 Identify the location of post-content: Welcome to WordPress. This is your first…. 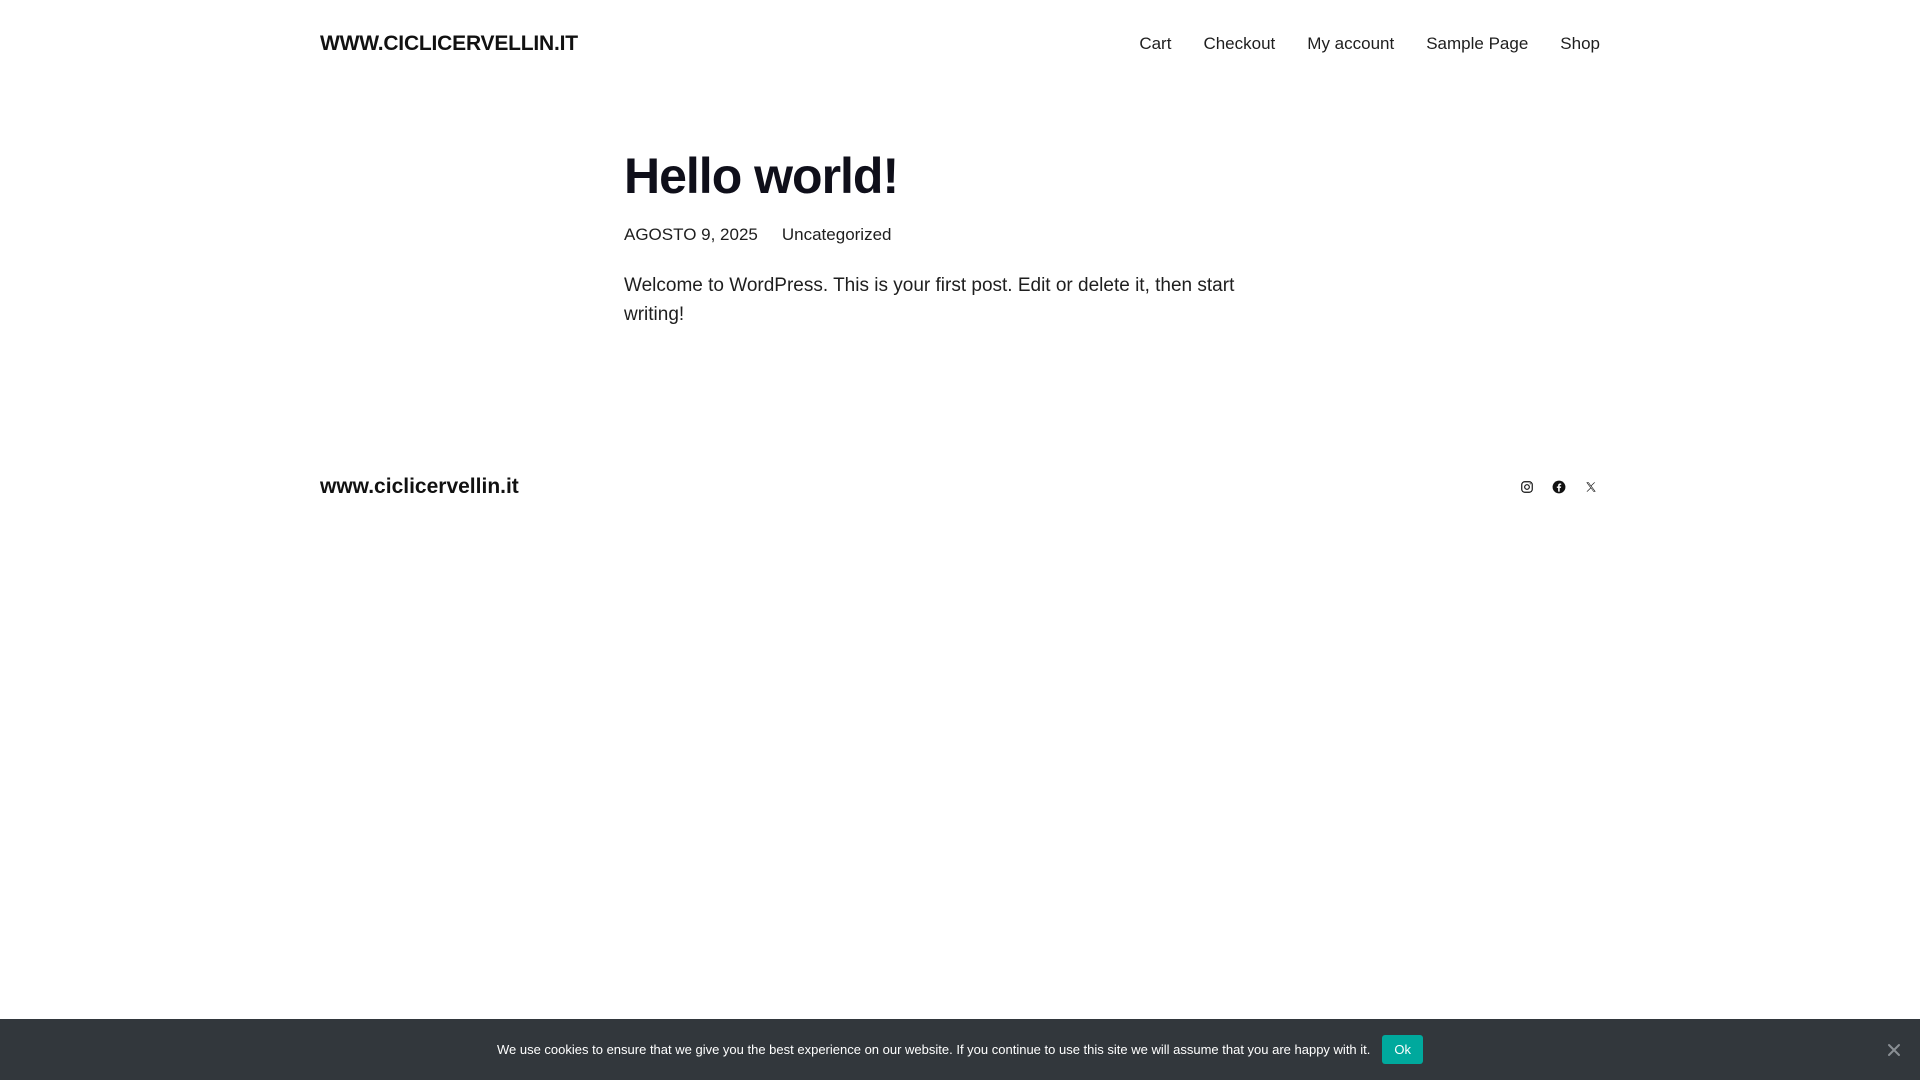
(929, 299).